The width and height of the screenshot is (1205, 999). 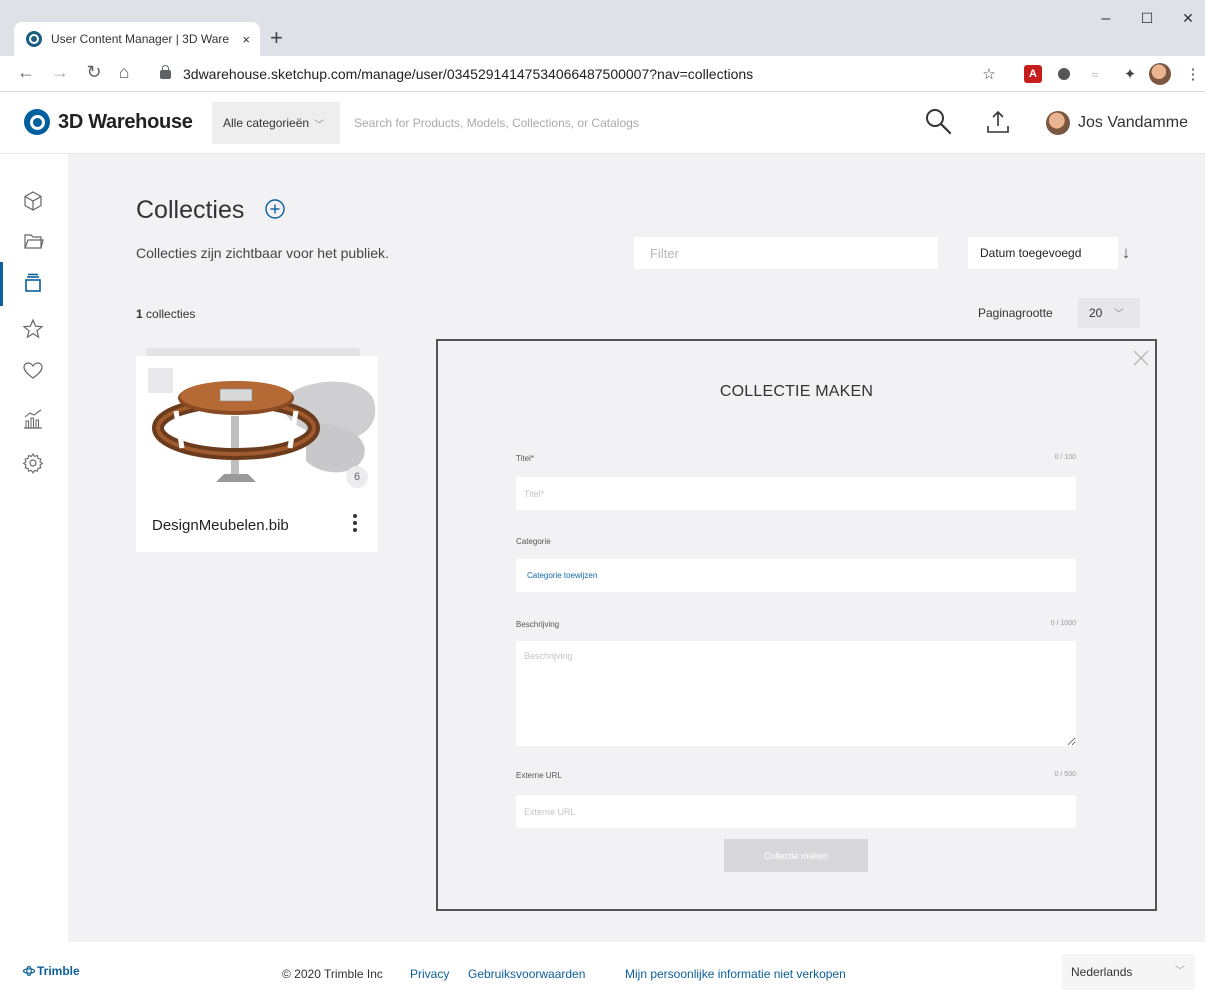 What do you see at coordinates (246, 39) in the screenshot?
I see `tab-close-icon: ×` at bounding box center [246, 39].